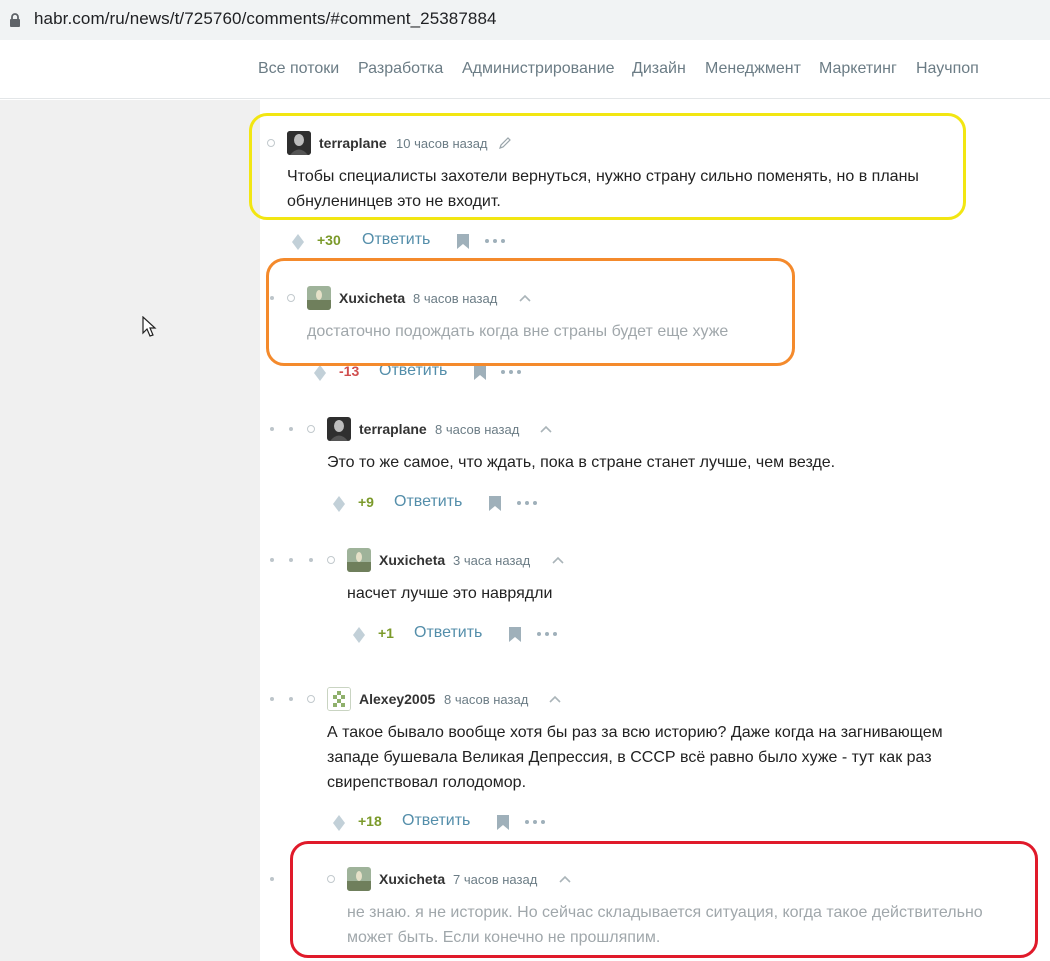 Image resolution: width=1050 pixels, height=961 pixels. Describe the element at coordinates (386, 633) in the screenshot. I see `comment-score: +1` at that location.